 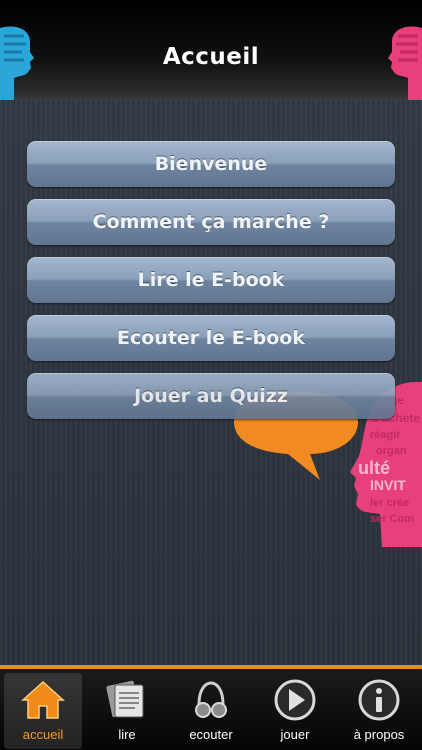 What do you see at coordinates (211, 164) in the screenshot?
I see `welcome-button: Bienvenue` at bounding box center [211, 164].